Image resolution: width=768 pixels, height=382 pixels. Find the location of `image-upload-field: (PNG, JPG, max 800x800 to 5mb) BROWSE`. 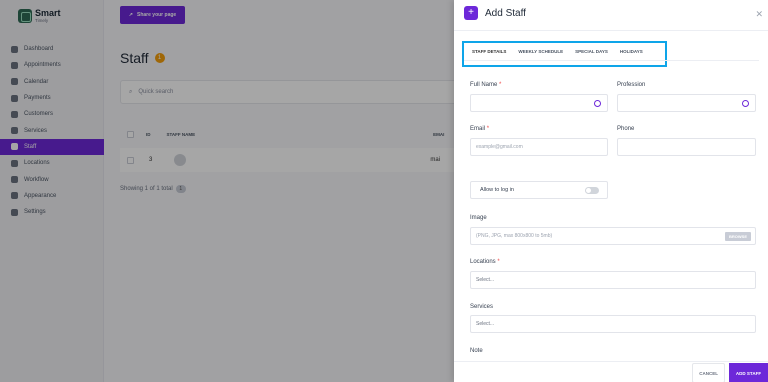

image-upload-field: (PNG, JPG, max 800x800 to 5mb) BROWSE is located at coordinates (613, 236).